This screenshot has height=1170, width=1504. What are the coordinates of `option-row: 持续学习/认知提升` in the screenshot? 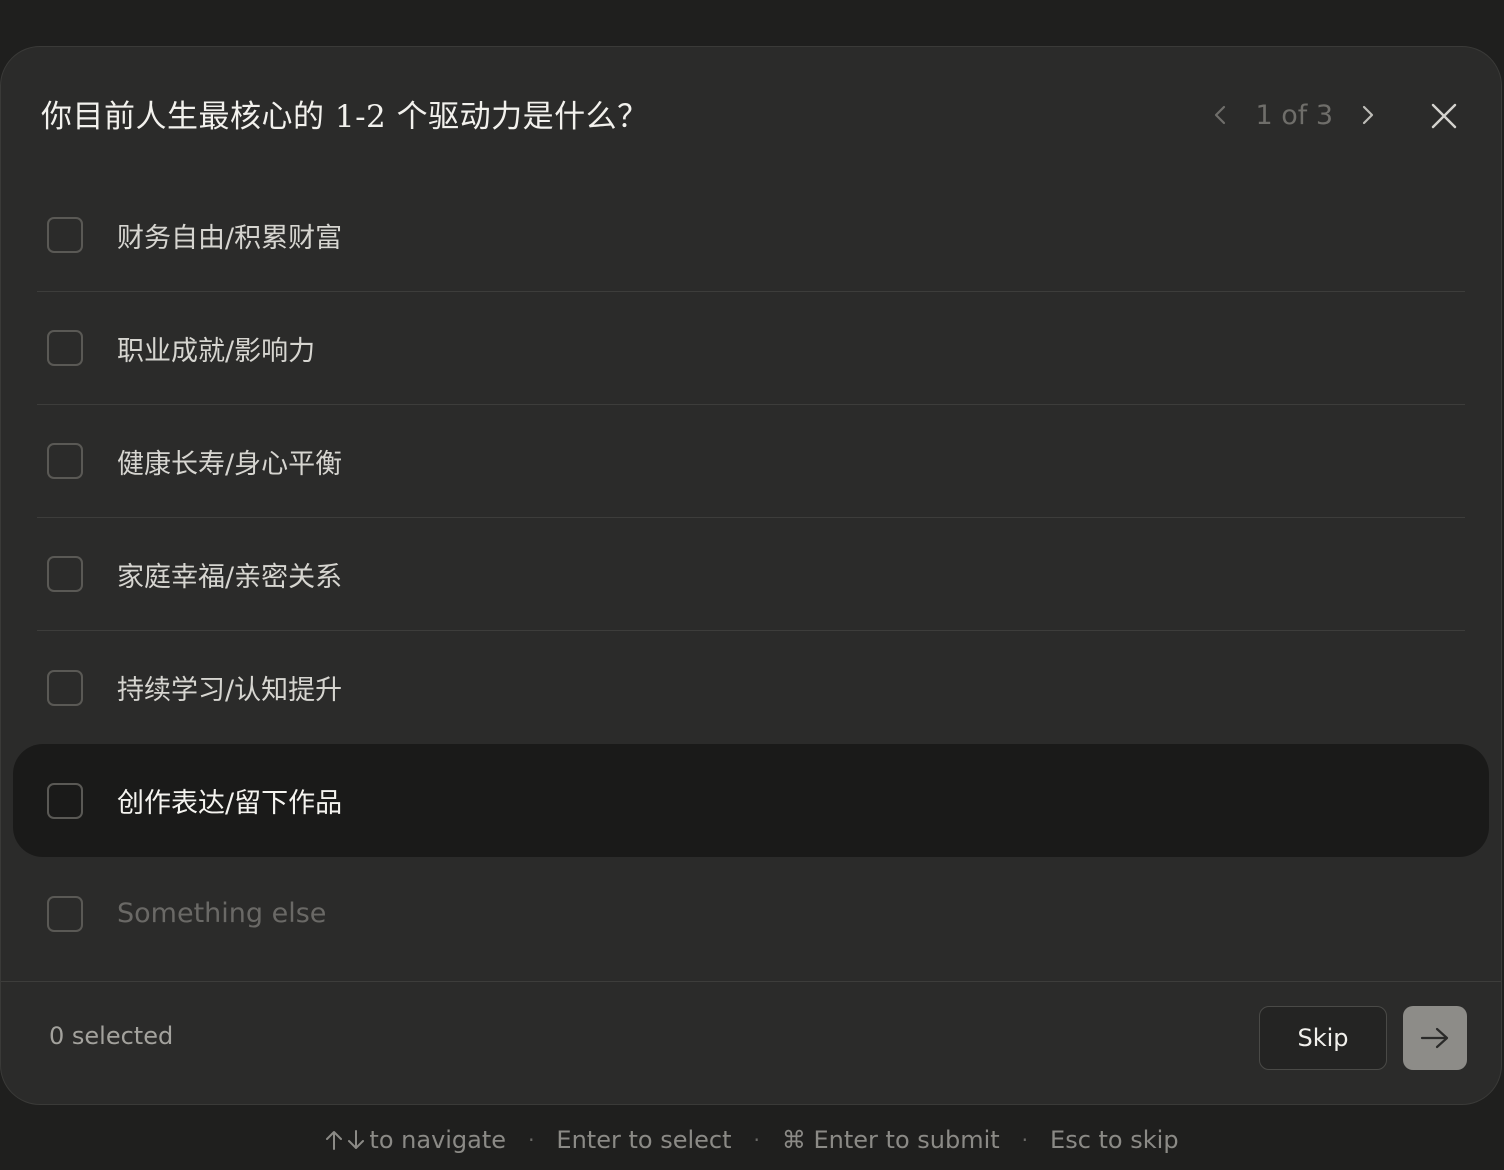 It's located at (751, 687).